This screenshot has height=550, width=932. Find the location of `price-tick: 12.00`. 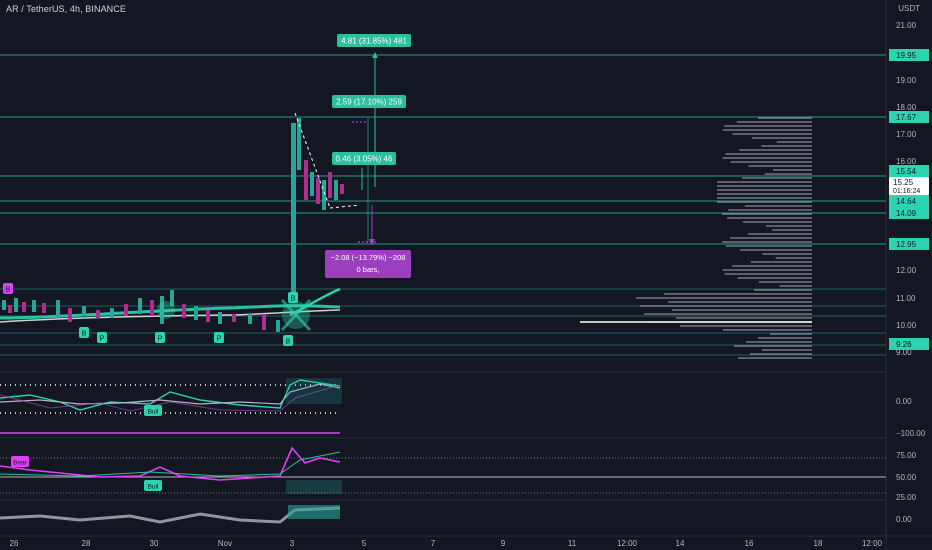

price-tick: 12.00 is located at coordinates (906, 270).